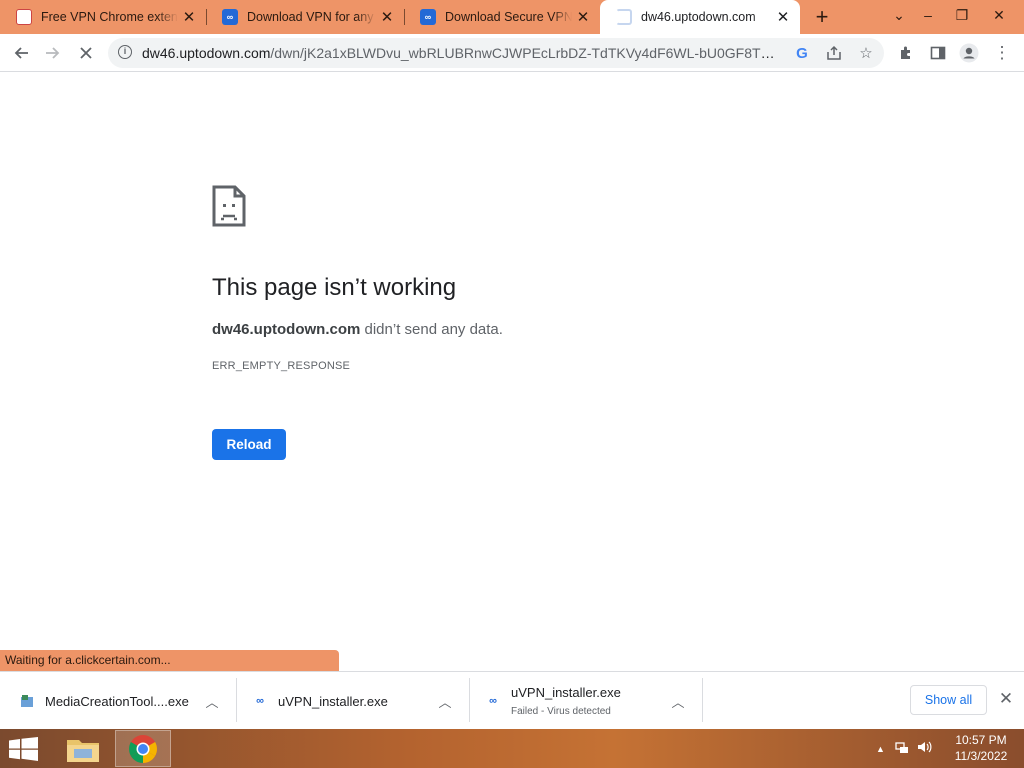  What do you see at coordinates (925, 748) in the screenshot?
I see `volume-icon` at bounding box center [925, 748].